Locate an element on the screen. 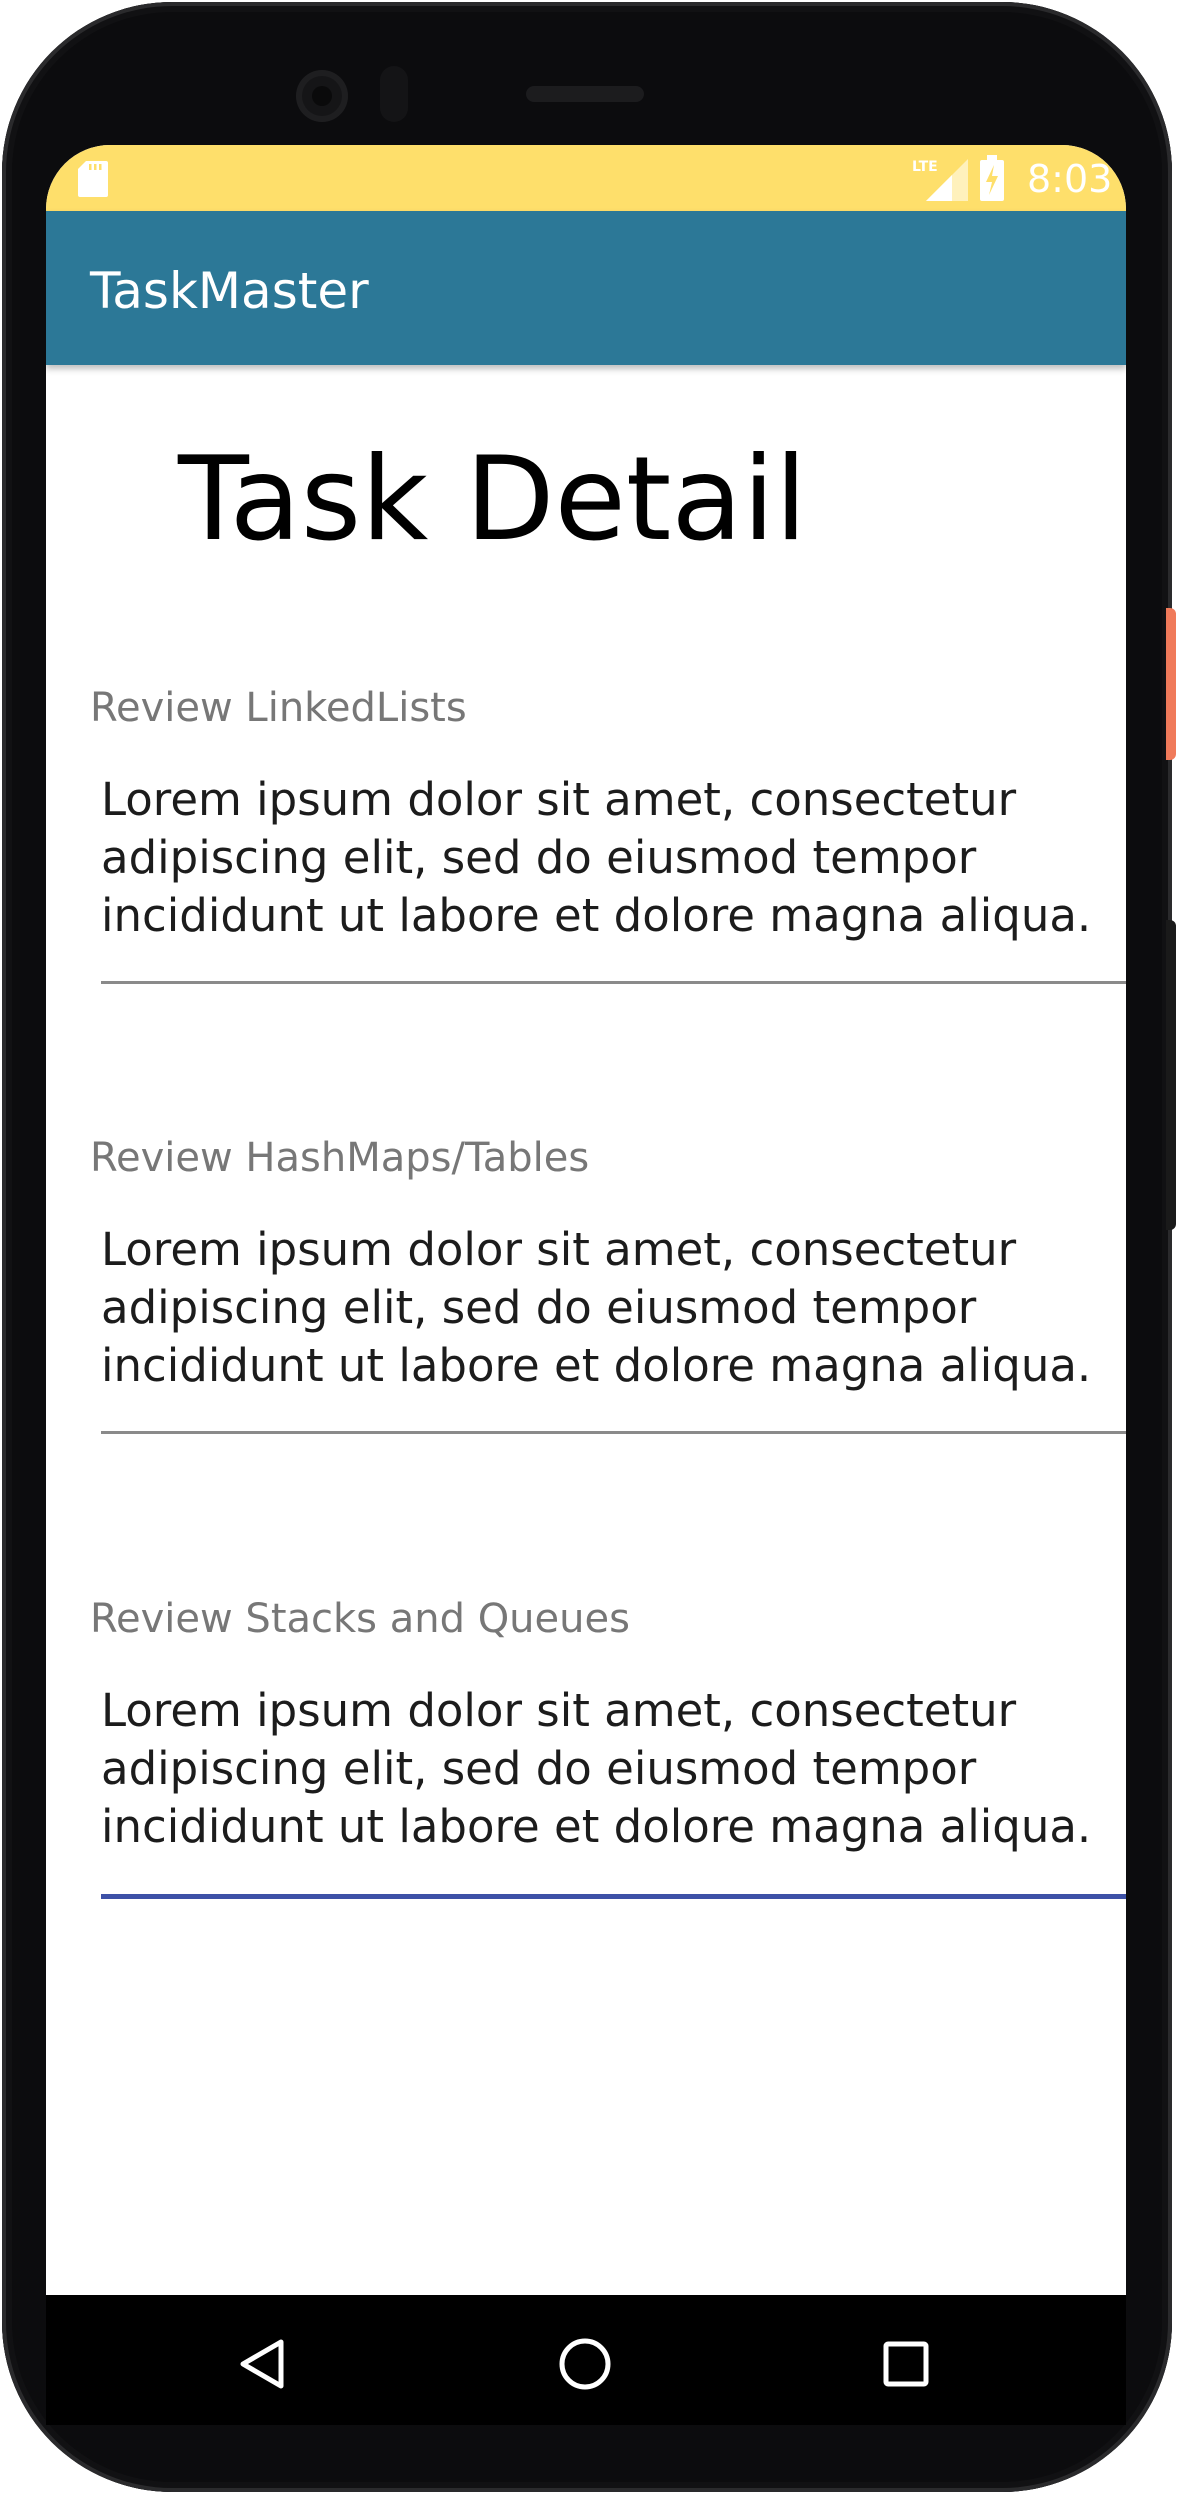 The image size is (1178, 2498). field-underline-focused is located at coordinates (613, 1896).